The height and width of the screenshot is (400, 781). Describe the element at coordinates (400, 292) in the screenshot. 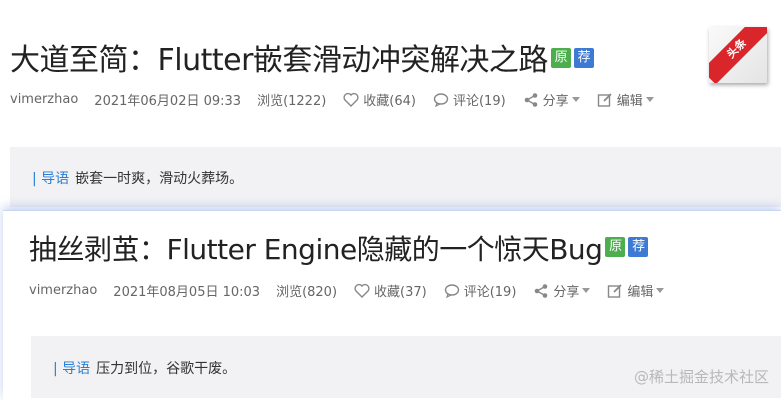

I see `favorite-count: 收藏(37)` at that location.